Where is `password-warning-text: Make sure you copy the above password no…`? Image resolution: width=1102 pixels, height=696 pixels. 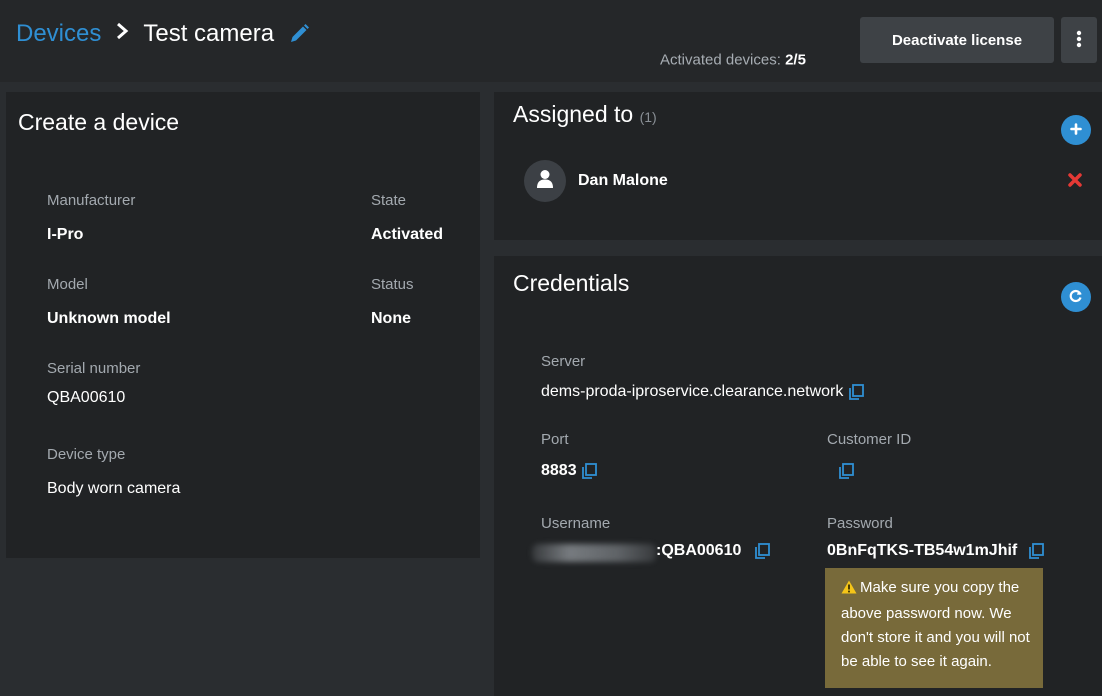 password-warning-text: Make sure you copy the above password no… is located at coordinates (935, 624).